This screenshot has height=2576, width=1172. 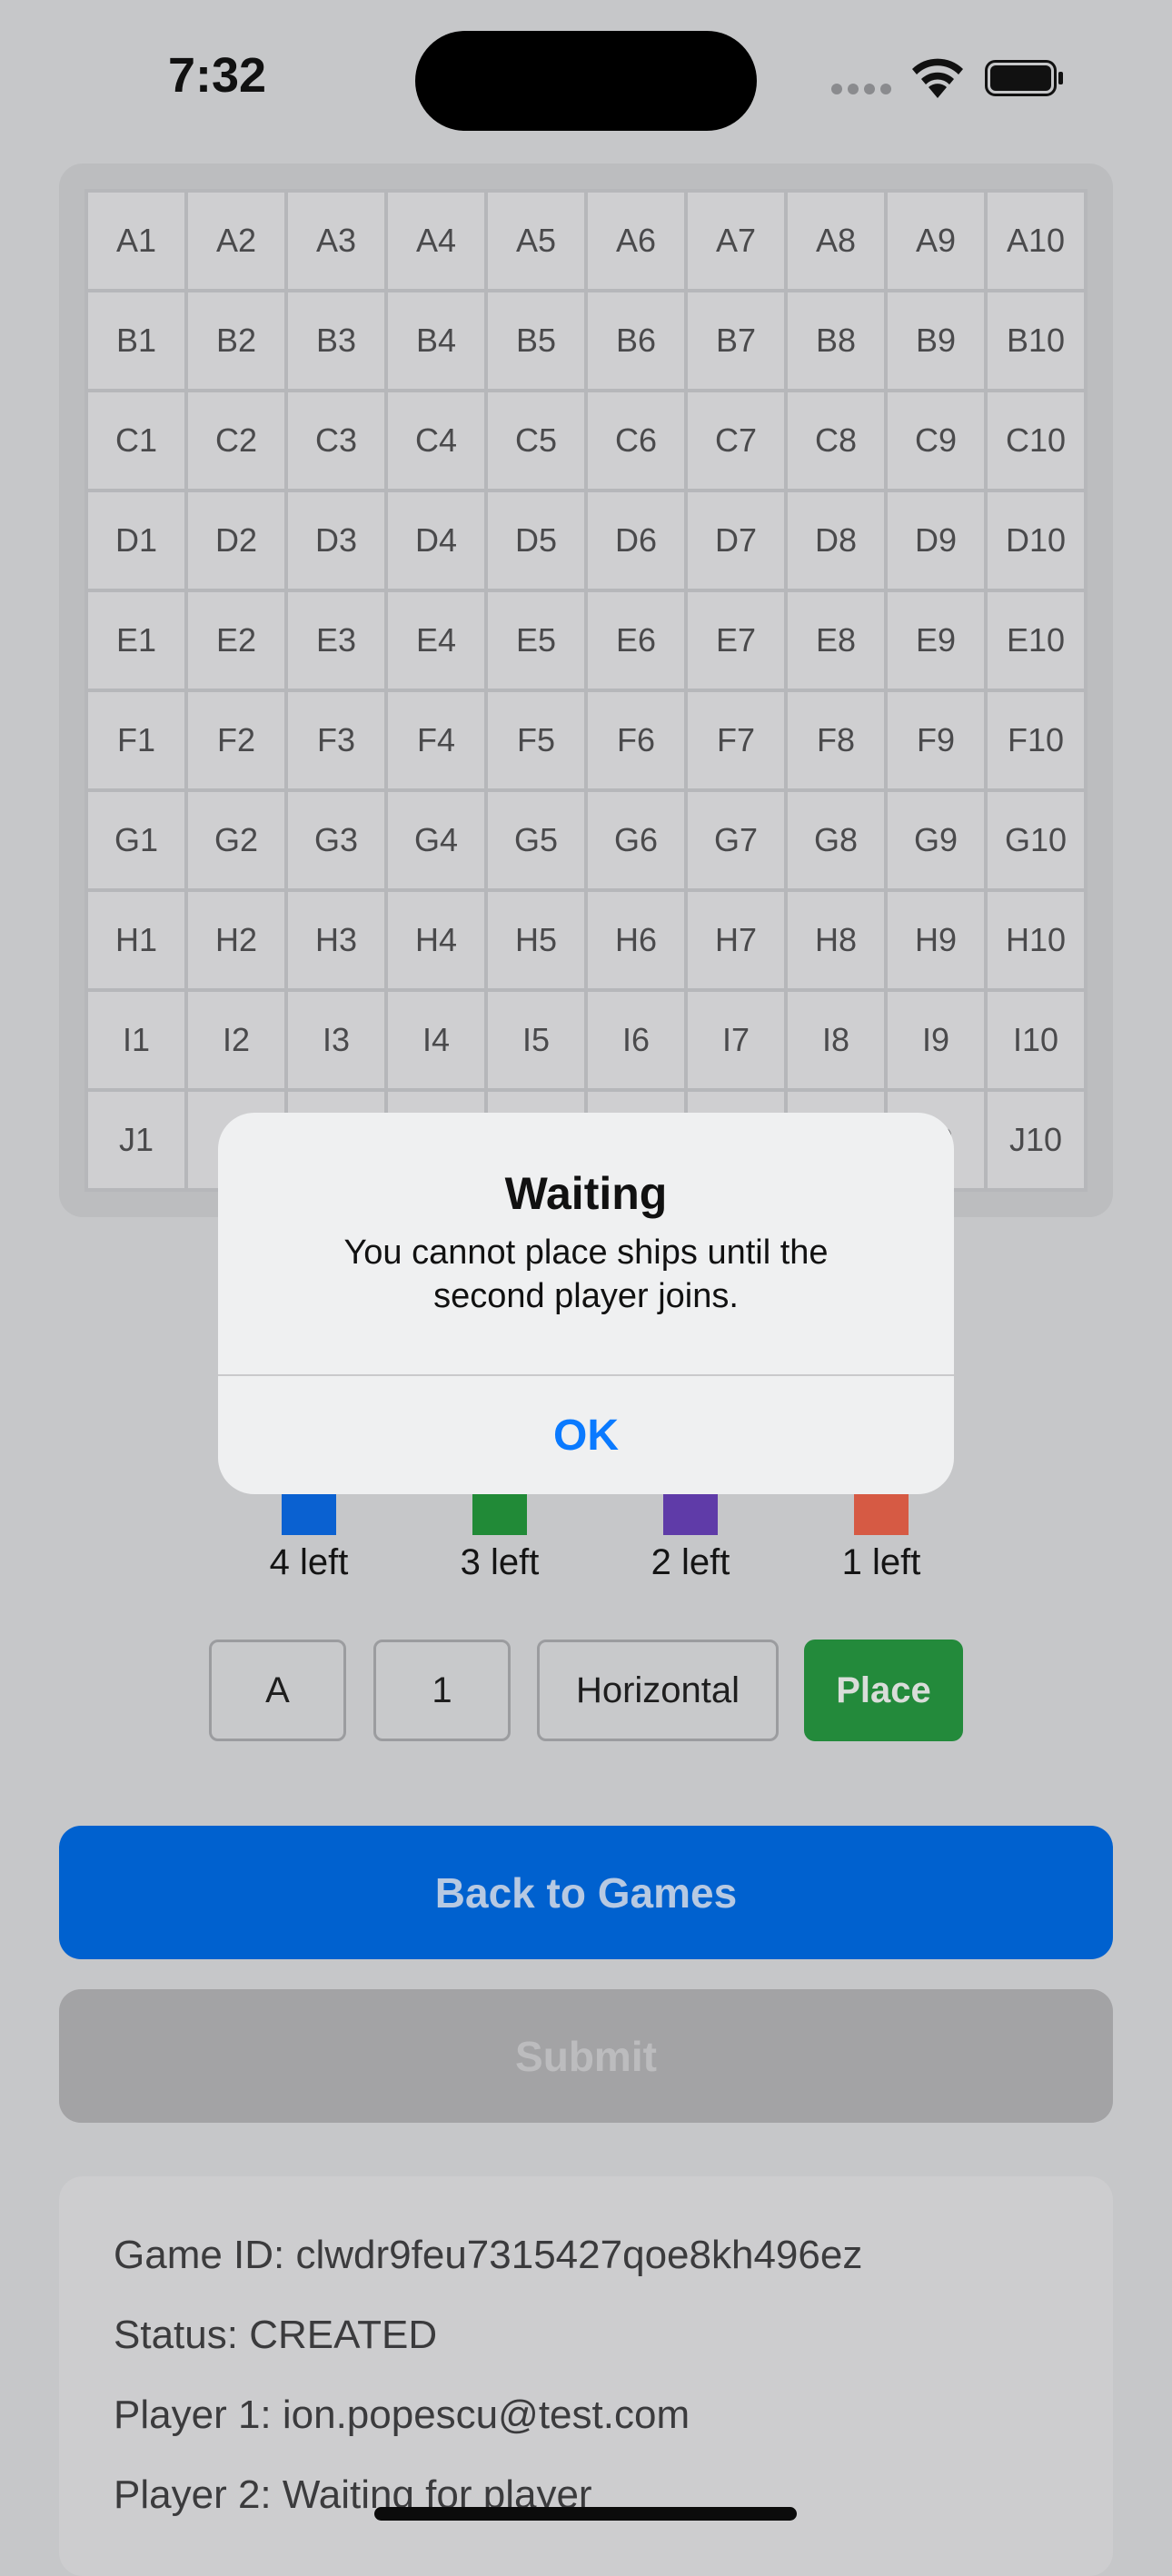 What do you see at coordinates (836, 540) in the screenshot?
I see `board-cell: D8` at bounding box center [836, 540].